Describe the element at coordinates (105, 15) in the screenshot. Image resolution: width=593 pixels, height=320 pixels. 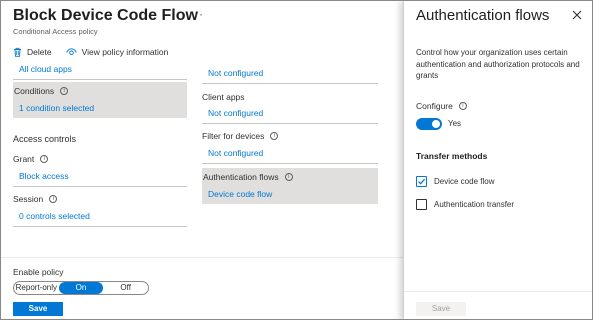
I see `page-title: Block Device Code Flow` at that location.